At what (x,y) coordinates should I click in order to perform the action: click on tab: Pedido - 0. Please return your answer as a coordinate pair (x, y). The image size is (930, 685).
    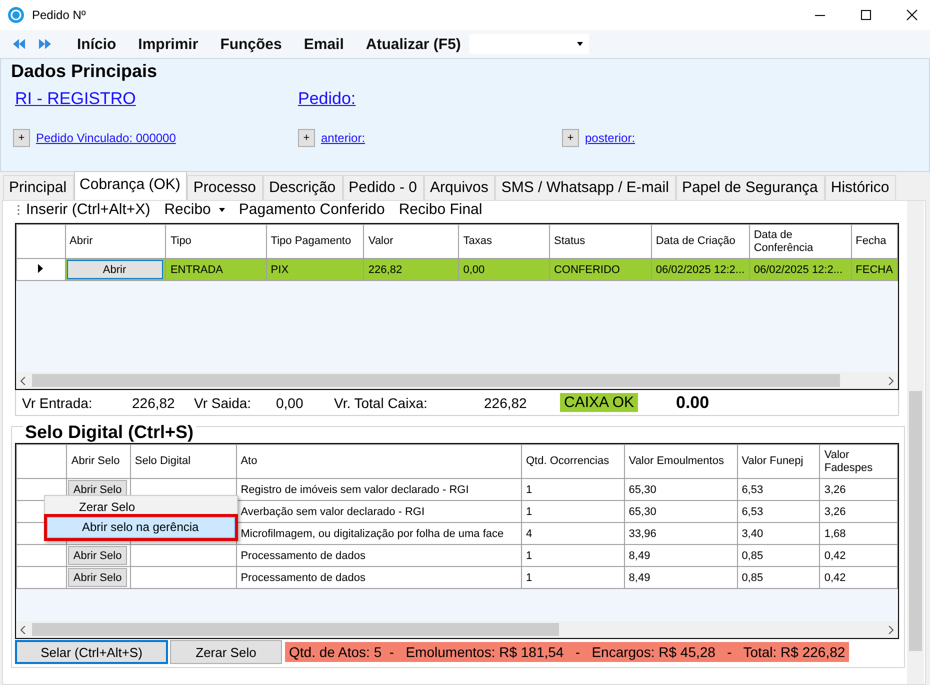
    Looking at the image, I should click on (383, 187).